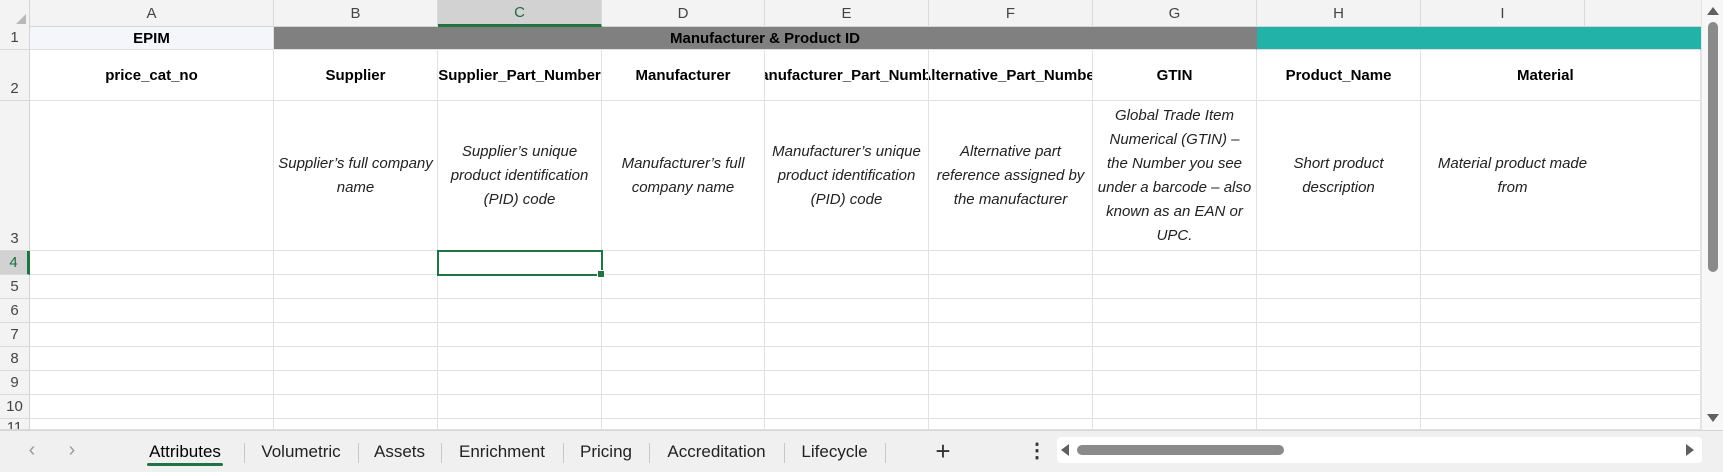  I want to click on row-header-8: 8, so click(15, 359).